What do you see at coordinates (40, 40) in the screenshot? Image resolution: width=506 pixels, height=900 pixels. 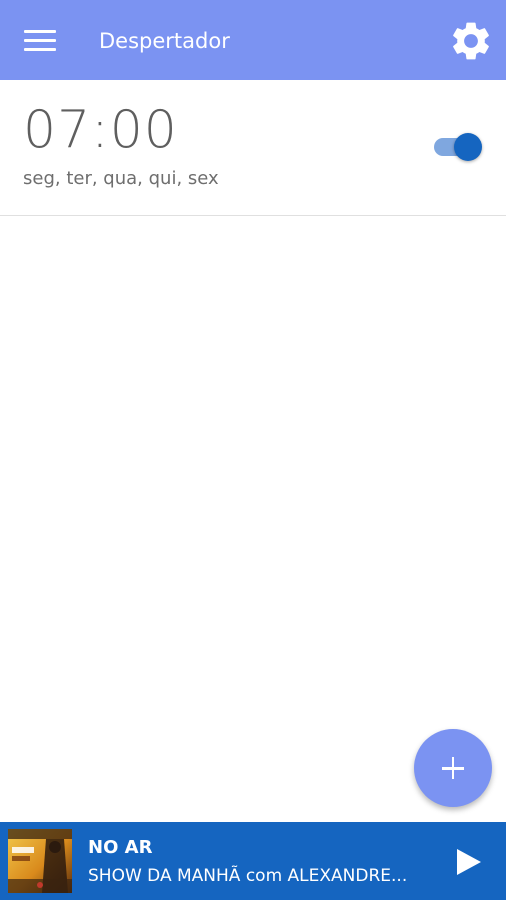 I see `menu-icon` at bounding box center [40, 40].